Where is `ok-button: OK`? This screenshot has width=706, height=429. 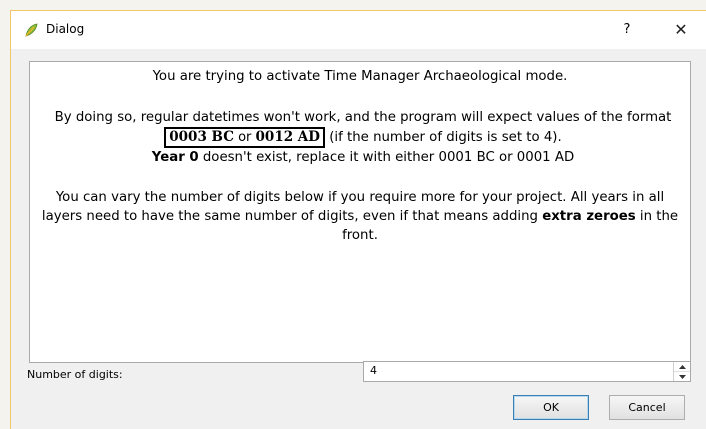
ok-button: OK is located at coordinates (551, 407).